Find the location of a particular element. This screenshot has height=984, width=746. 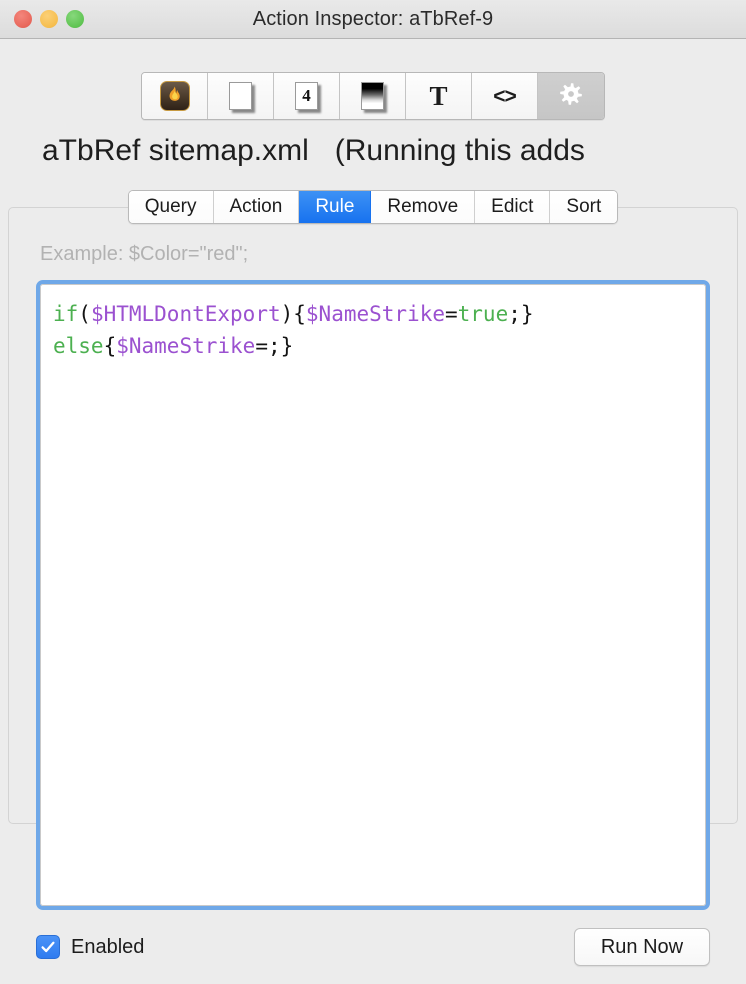

code-token: true is located at coordinates (483, 314).